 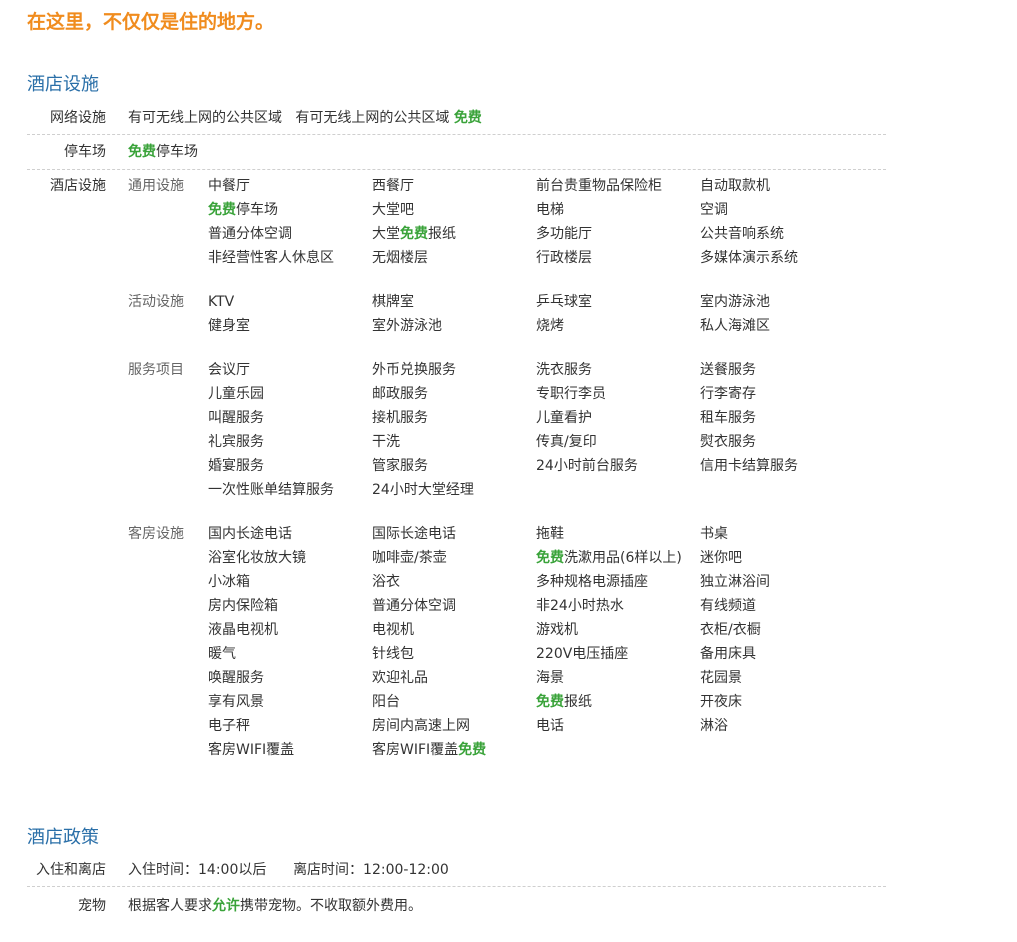 I want to click on facility-item: 花园景, so click(x=782, y=678).